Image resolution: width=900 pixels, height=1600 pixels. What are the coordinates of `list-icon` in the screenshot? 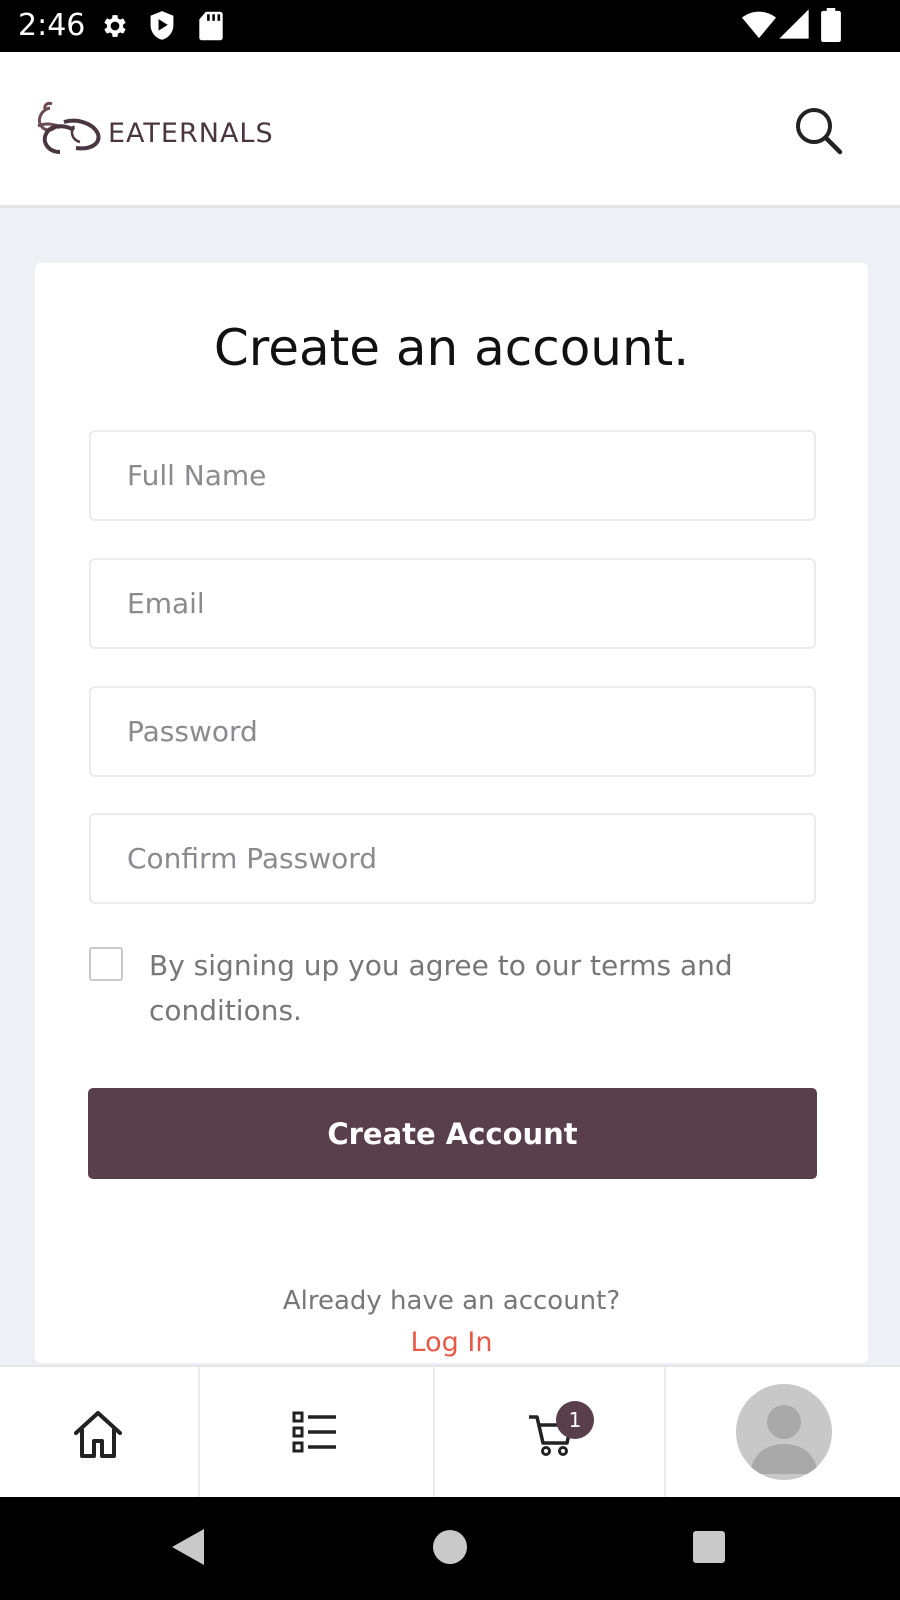 It's located at (314, 1432).